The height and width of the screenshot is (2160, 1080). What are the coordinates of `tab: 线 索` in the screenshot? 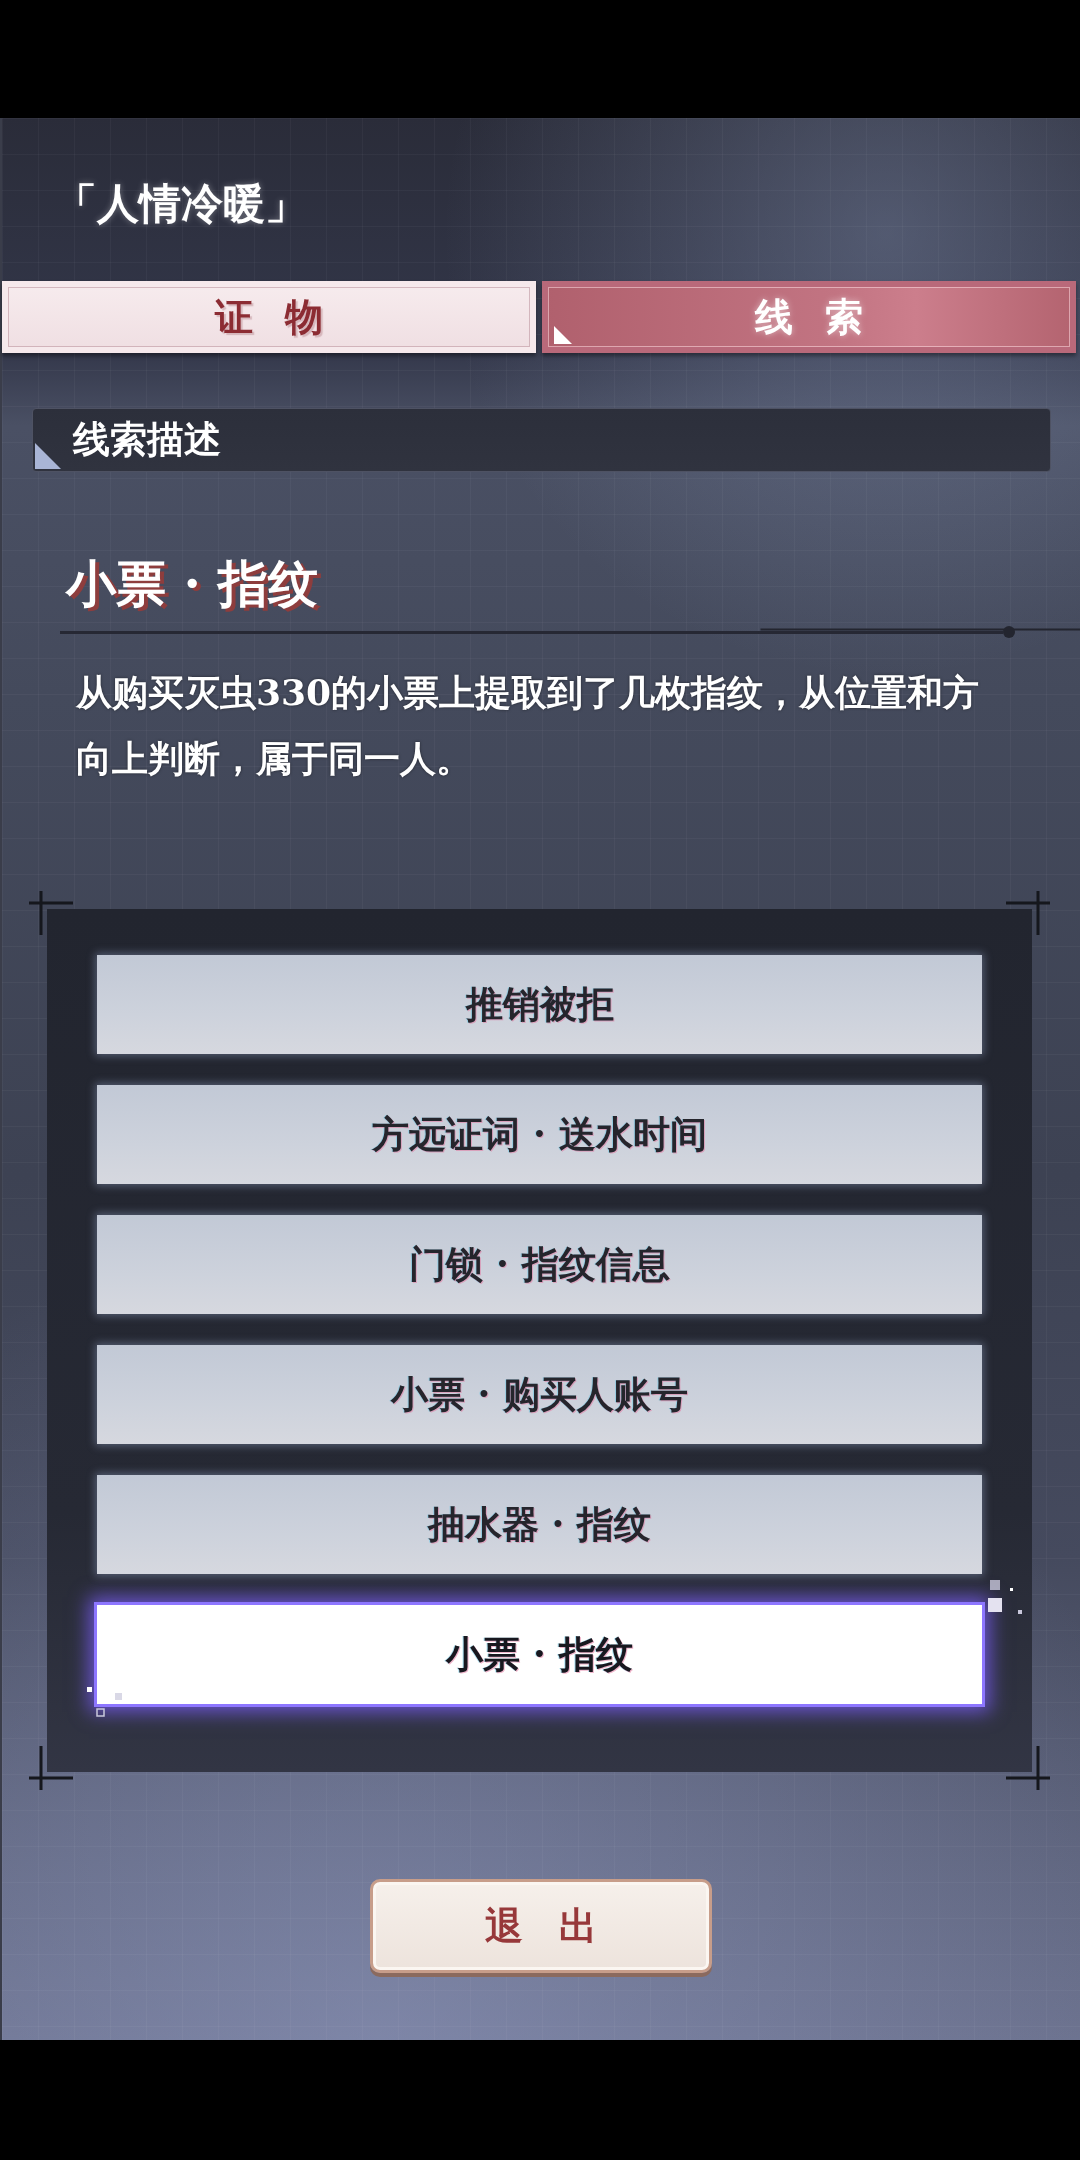 It's located at (809, 317).